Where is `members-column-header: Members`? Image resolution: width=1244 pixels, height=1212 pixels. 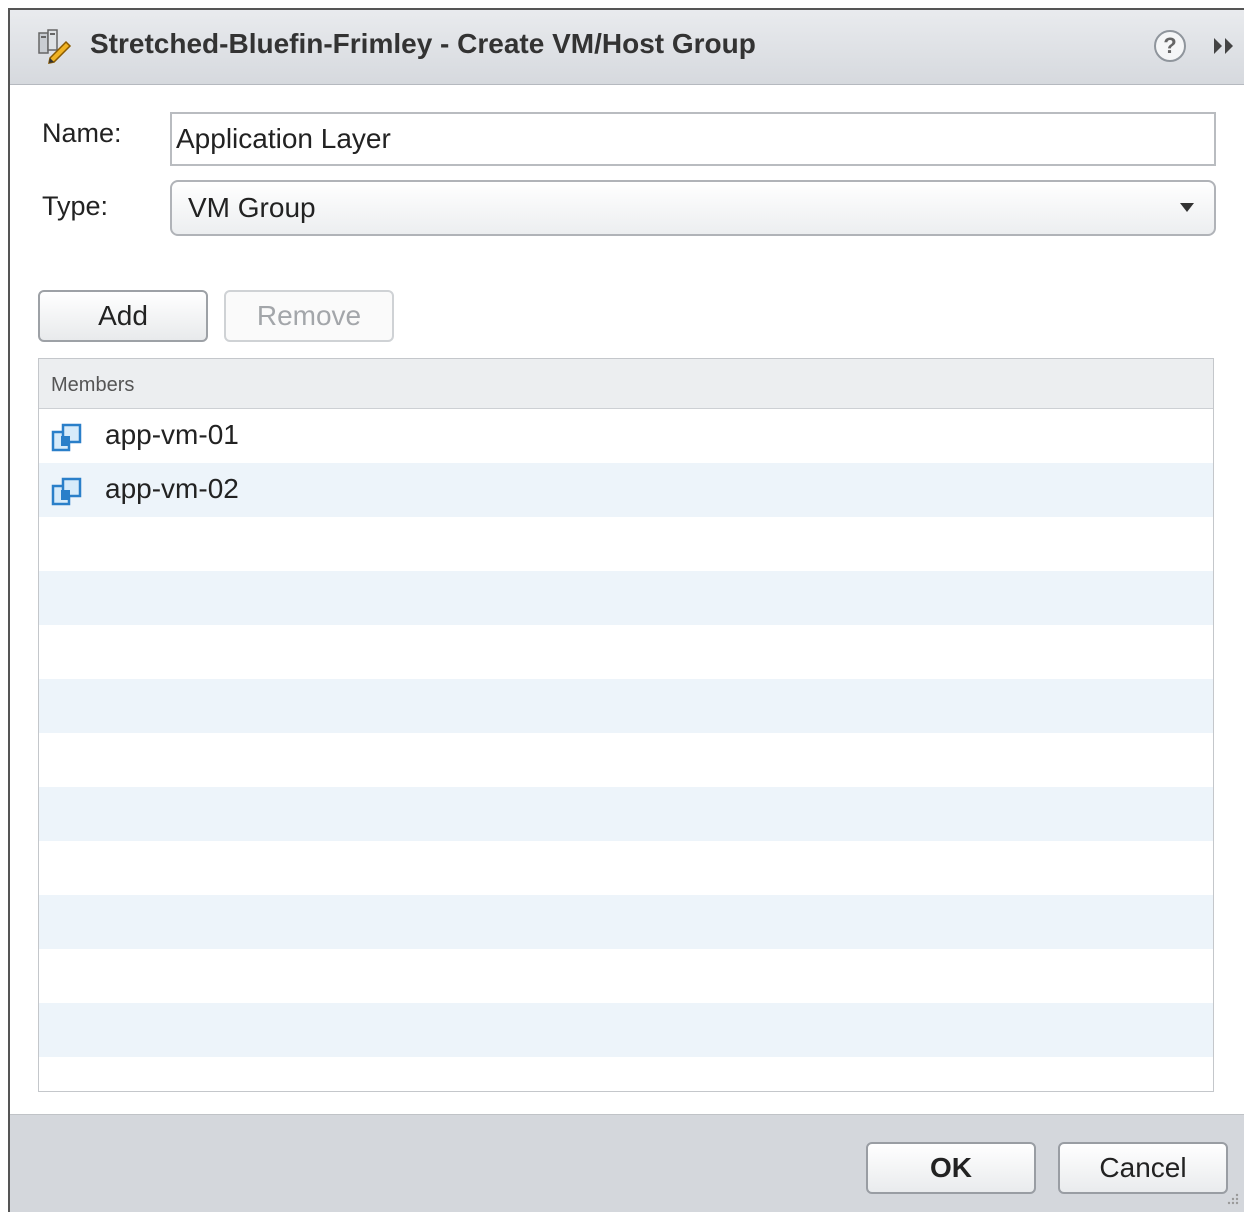 members-column-header: Members is located at coordinates (626, 384).